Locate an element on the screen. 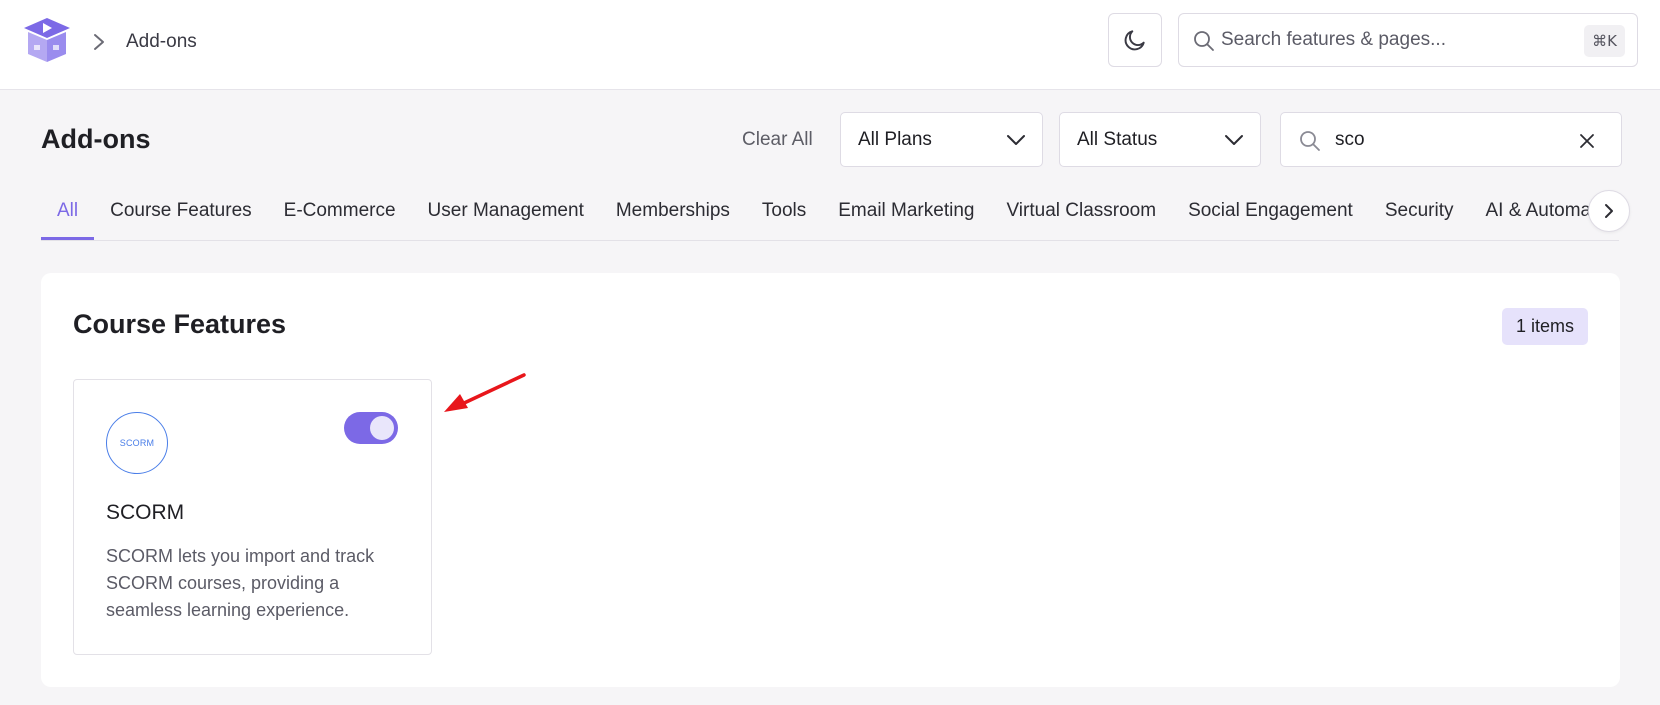  tab-all: All is located at coordinates (68, 214).